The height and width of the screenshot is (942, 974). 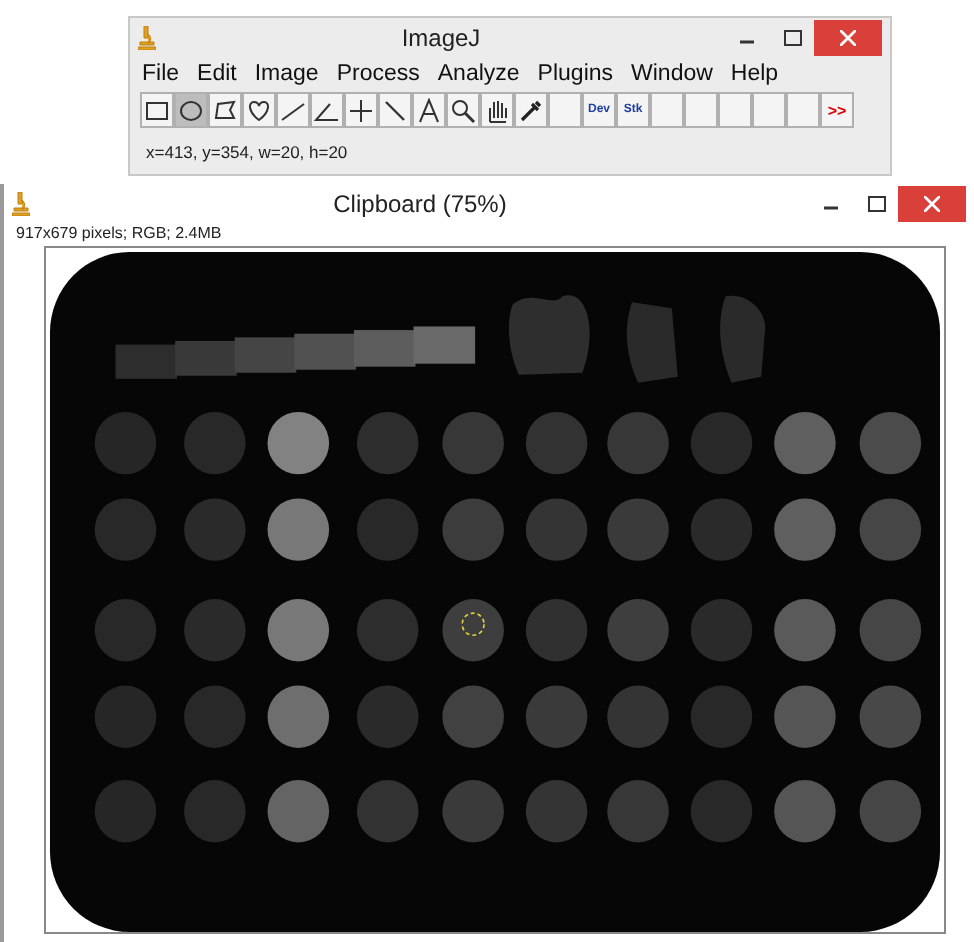 What do you see at coordinates (247, 151) in the screenshot?
I see `status-text: x=413, y=354, w=20, h=20` at bounding box center [247, 151].